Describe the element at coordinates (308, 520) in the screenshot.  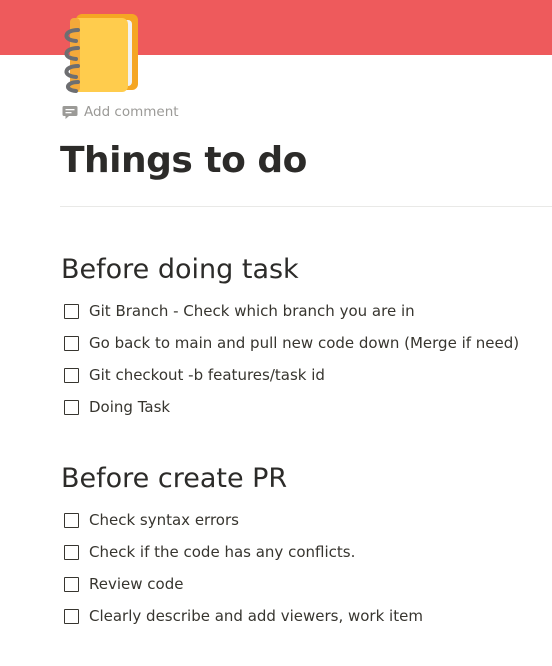
I see `todo-item: Check syntax errors` at that location.